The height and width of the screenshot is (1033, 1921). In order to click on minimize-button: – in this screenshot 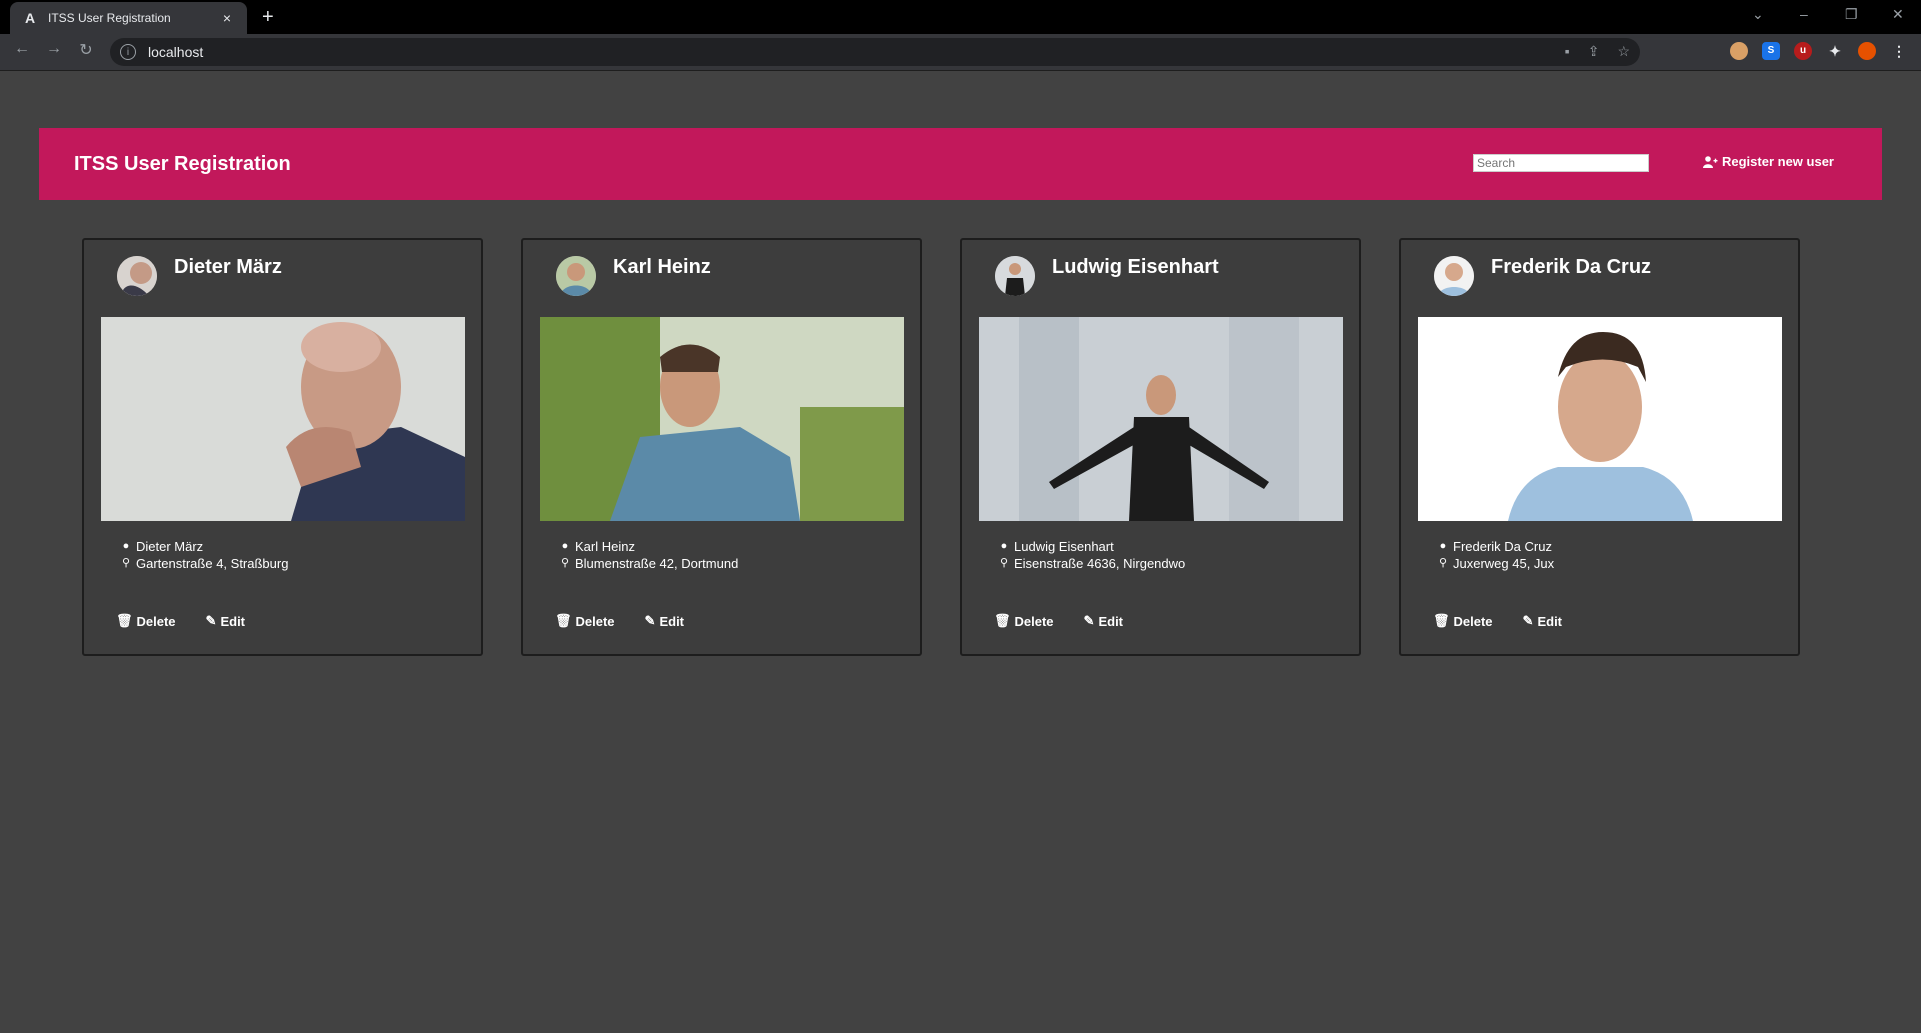, I will do `click(1804, 14)`.